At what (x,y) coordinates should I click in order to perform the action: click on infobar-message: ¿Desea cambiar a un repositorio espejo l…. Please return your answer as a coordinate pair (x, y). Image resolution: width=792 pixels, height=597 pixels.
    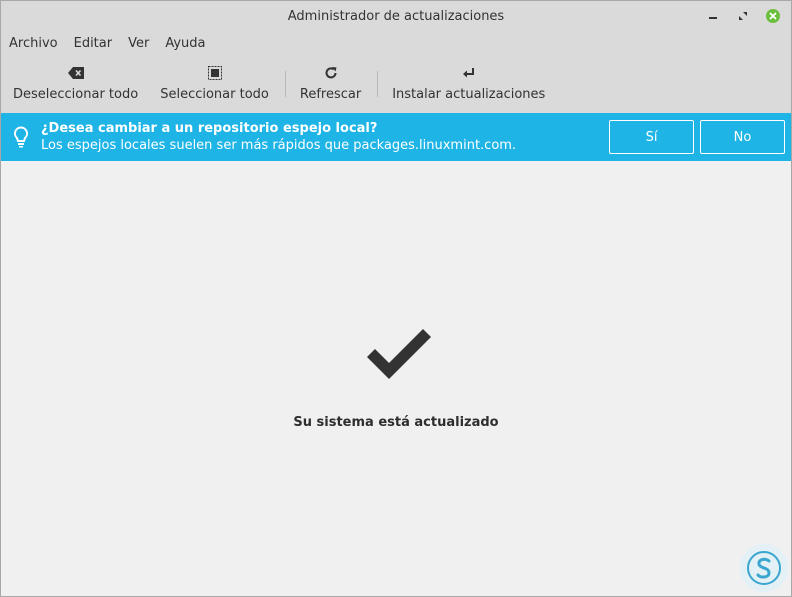
    Looking at the image, I should click on (325, 137).